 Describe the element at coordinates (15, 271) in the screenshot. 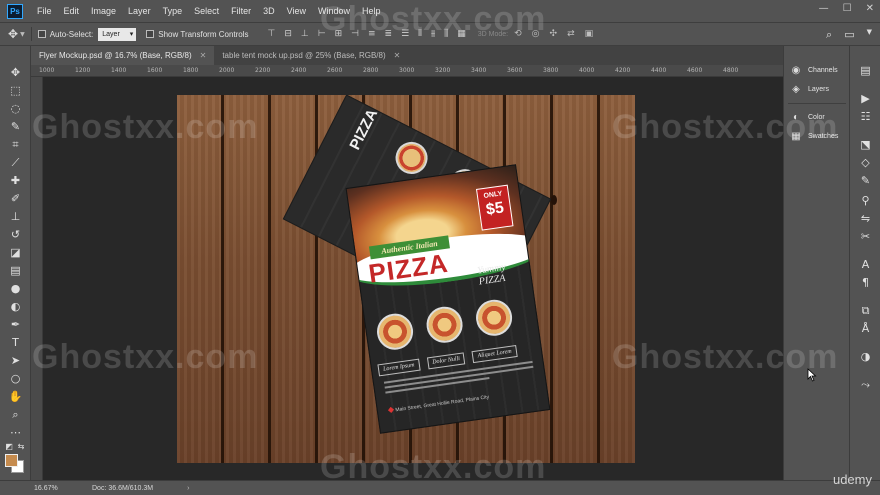

I see `gradient-tool-icon: ▤` at that location.